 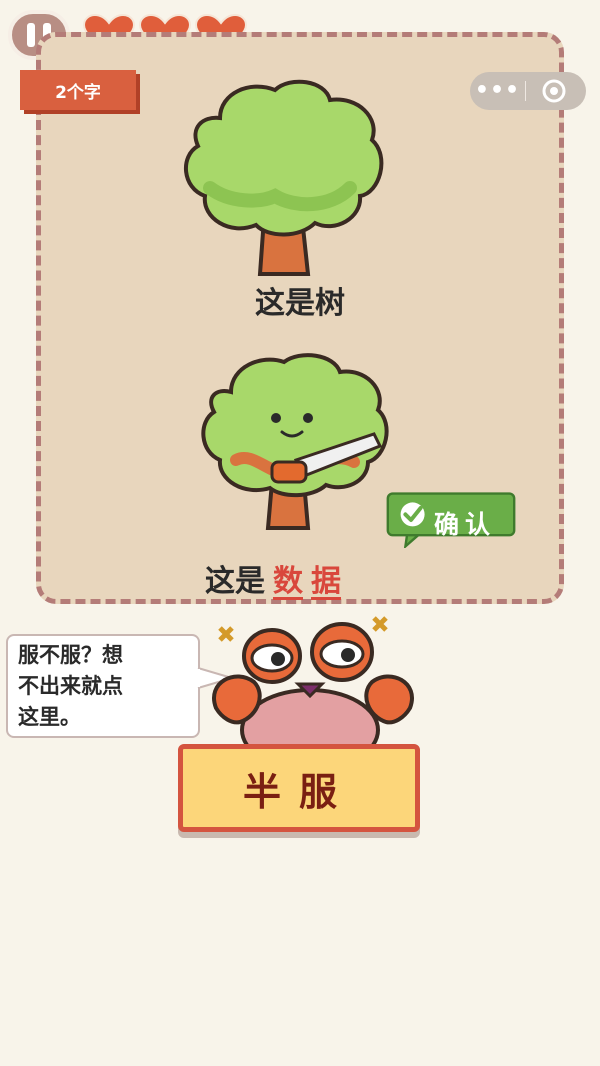 I want to click on tree-with-saw-image, so click(x=296, y=442).